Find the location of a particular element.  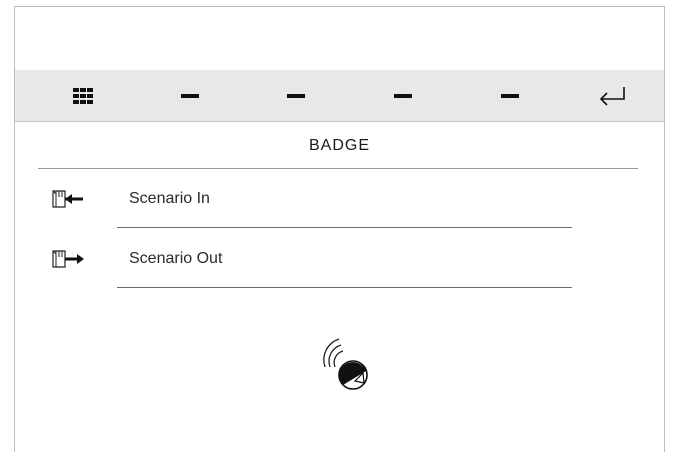

top-toolbar is located at coordinates (339, 96).